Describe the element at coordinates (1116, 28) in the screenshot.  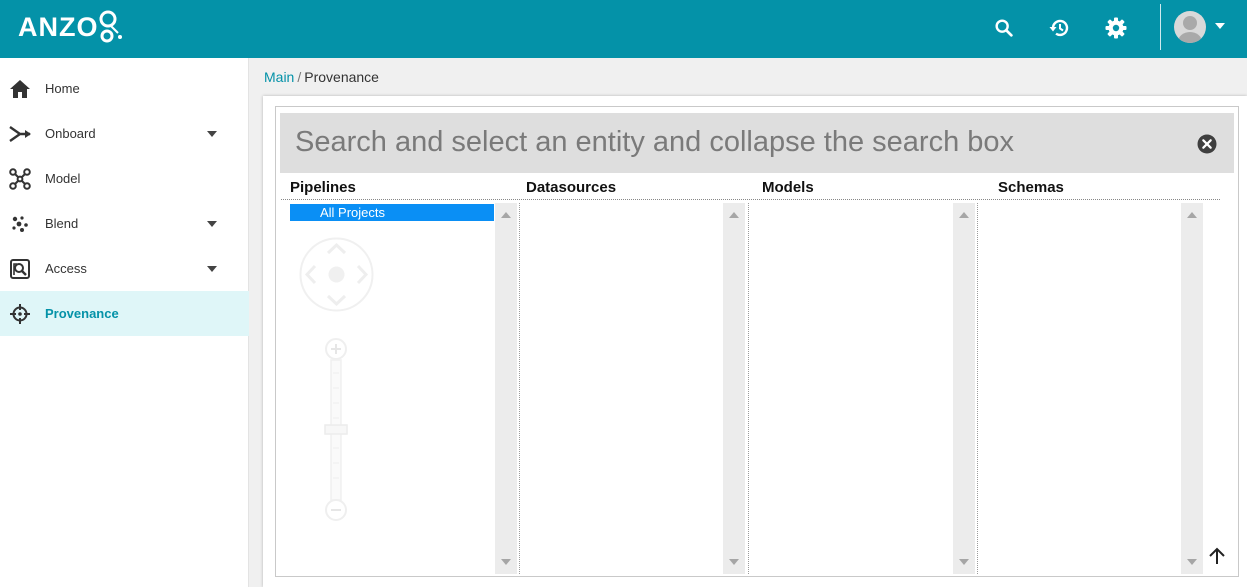
I see `gear-icon` at that location.